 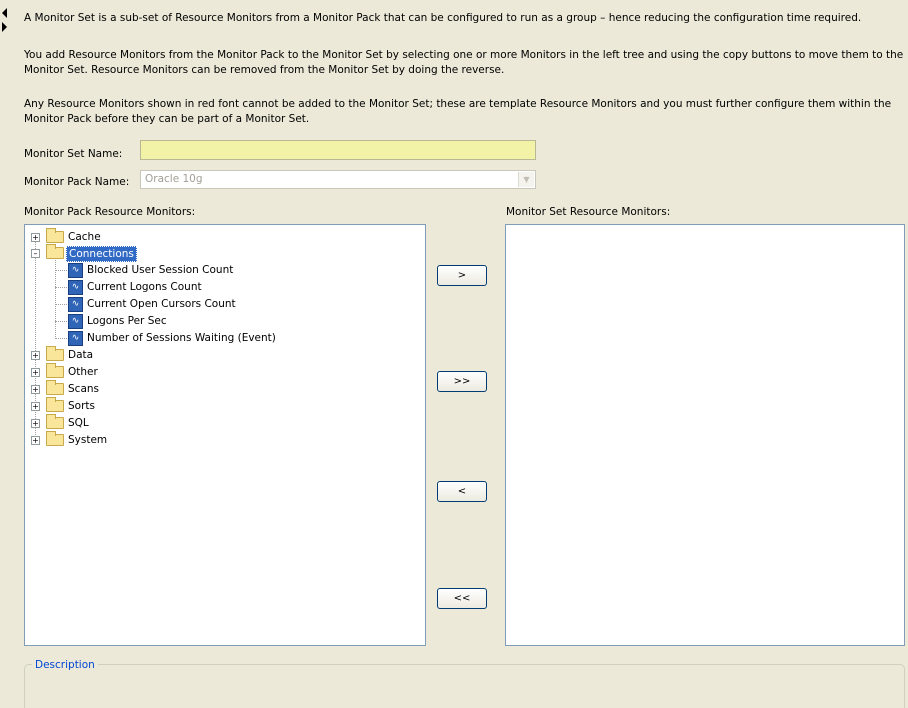 What do you see at coordinates (88, 440) in the screenshot?
I see `tree-node-label: System` at bounding box center [88, 440].